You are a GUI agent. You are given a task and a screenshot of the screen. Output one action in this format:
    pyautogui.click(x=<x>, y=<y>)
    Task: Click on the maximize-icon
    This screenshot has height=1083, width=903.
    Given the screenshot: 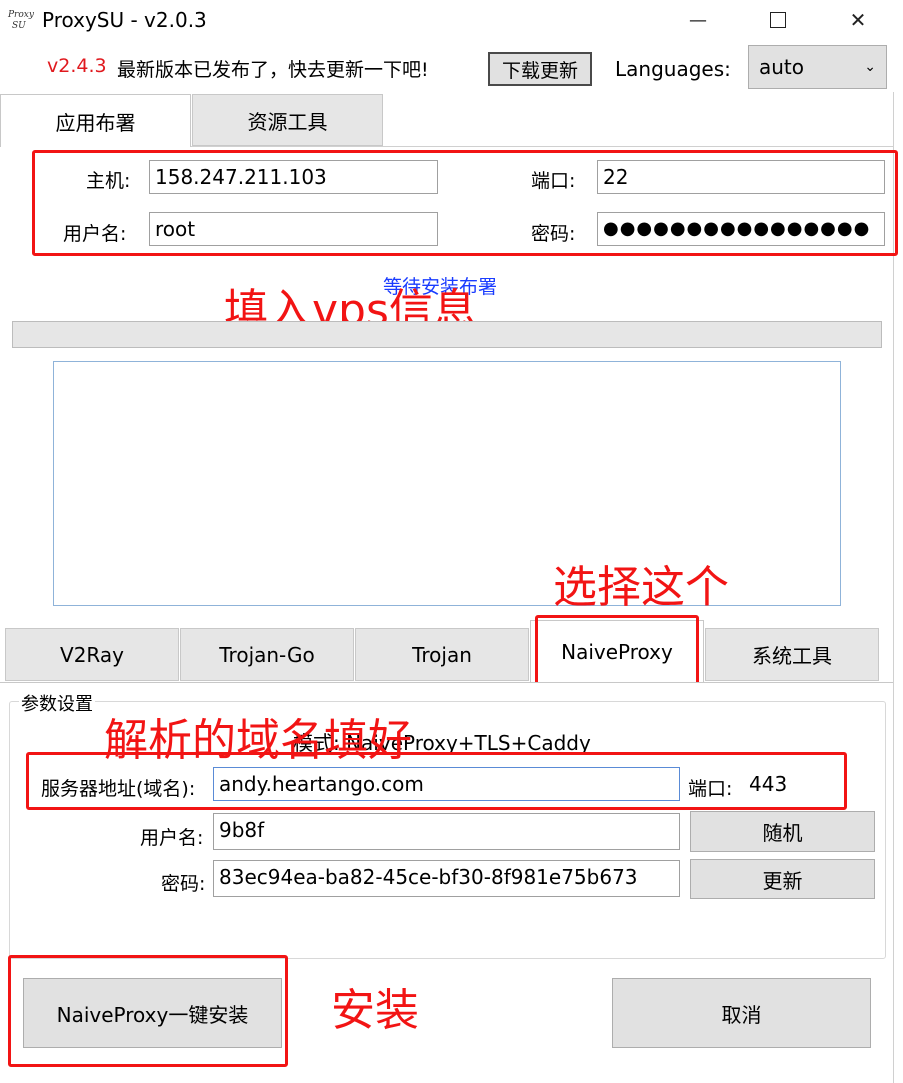 What is the action you would take?
    pyautogui.click(x=778, y=20)
    